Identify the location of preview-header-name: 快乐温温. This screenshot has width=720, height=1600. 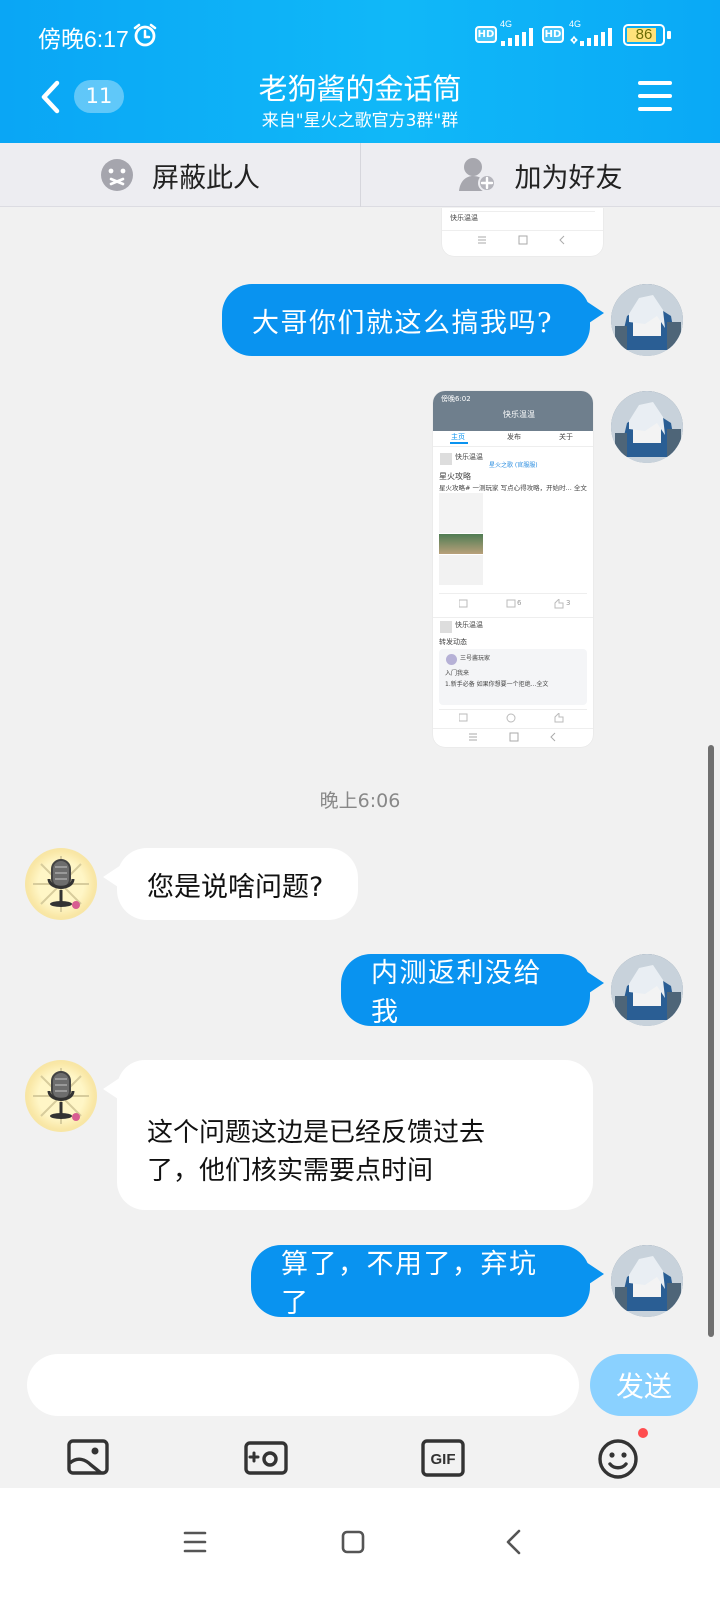
(519, 414).